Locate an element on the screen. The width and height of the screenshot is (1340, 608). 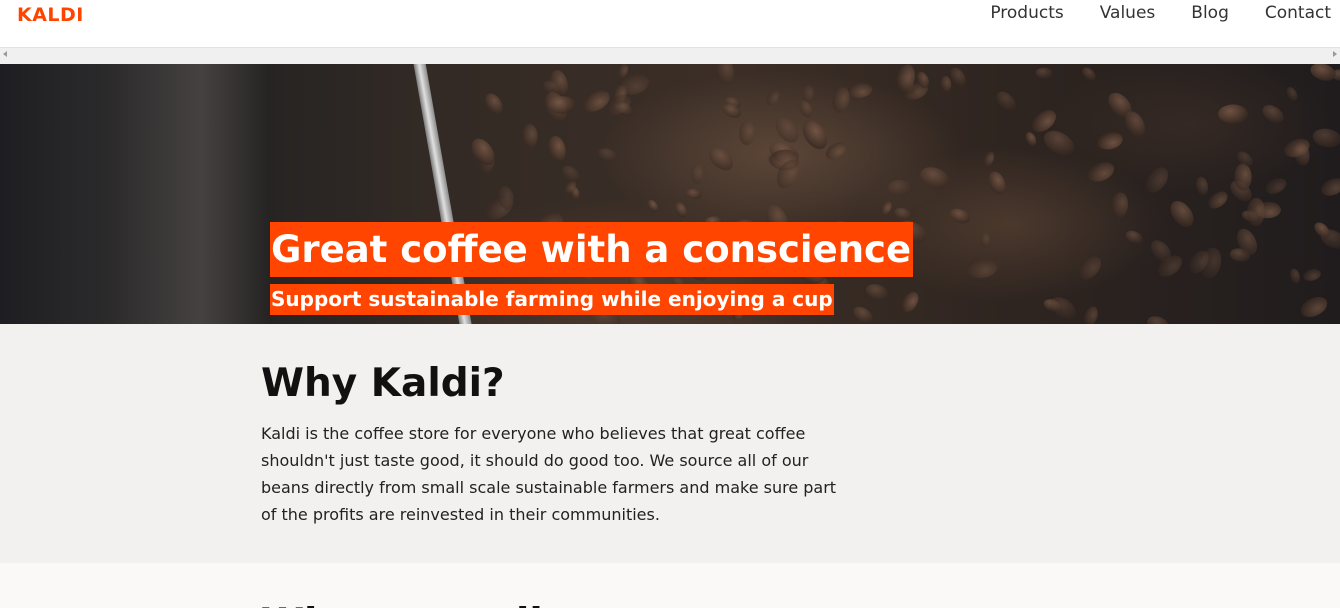
nav-link-contact: Contact is located at coordinates (1298, 13).